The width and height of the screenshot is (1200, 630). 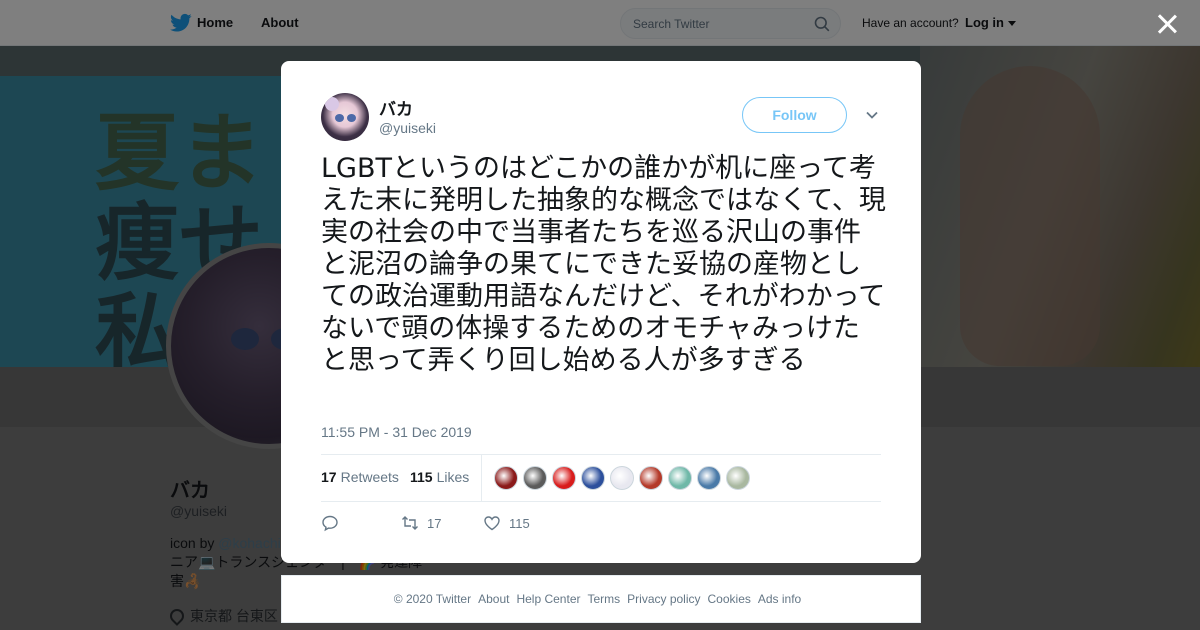 I want to click on tweet-timestamp: 11:55 PM - 31 Dec 2019, so click(x=396, y=432).